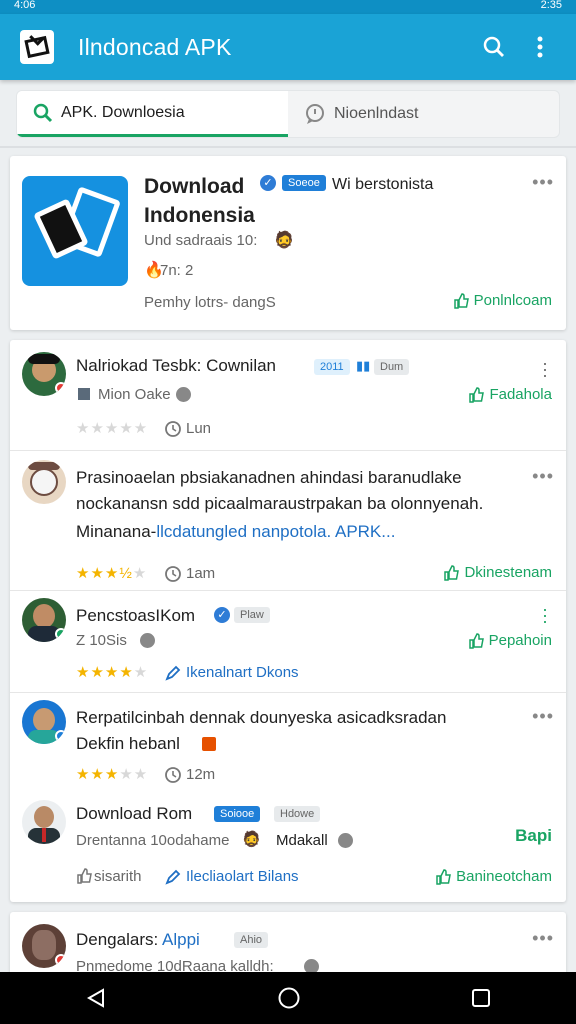 This screenshot has width=576, height=1024. What do you see at coordinates (75, 231) in the screenshot?
I see `featured-app-icon` at bounding box center [75, 231].